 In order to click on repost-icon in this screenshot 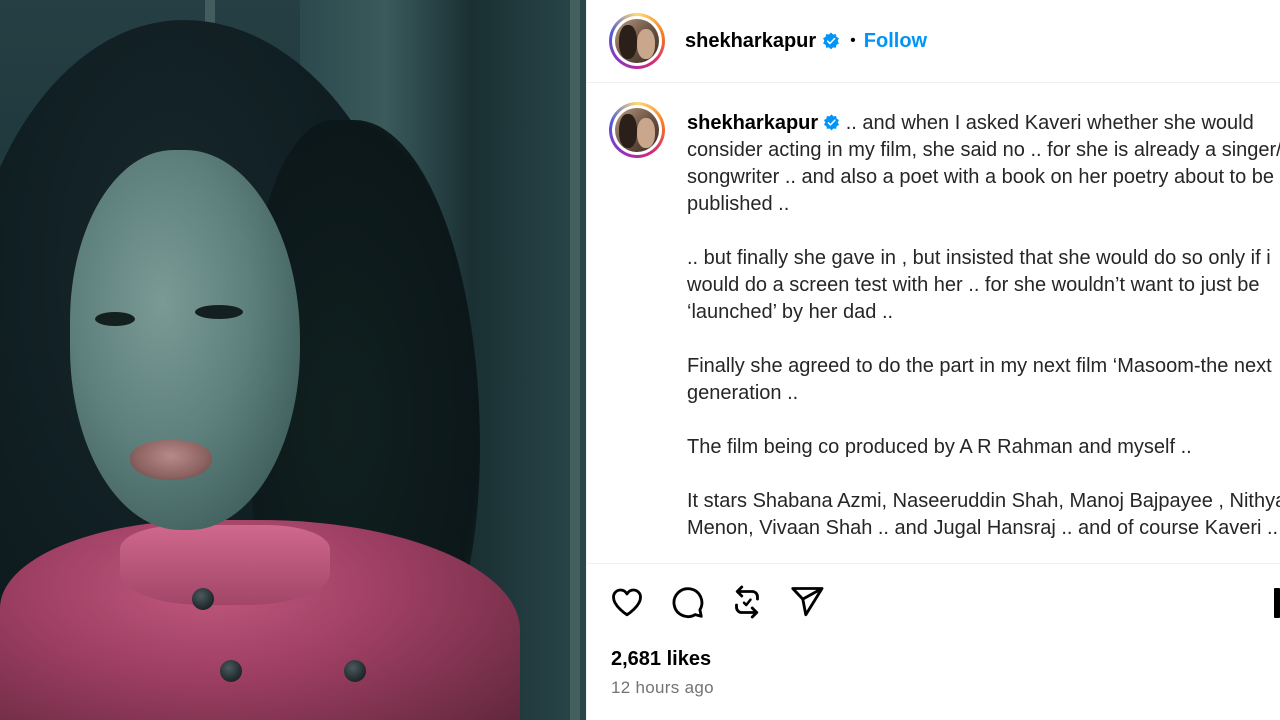, I will do `click(747, 602)`.